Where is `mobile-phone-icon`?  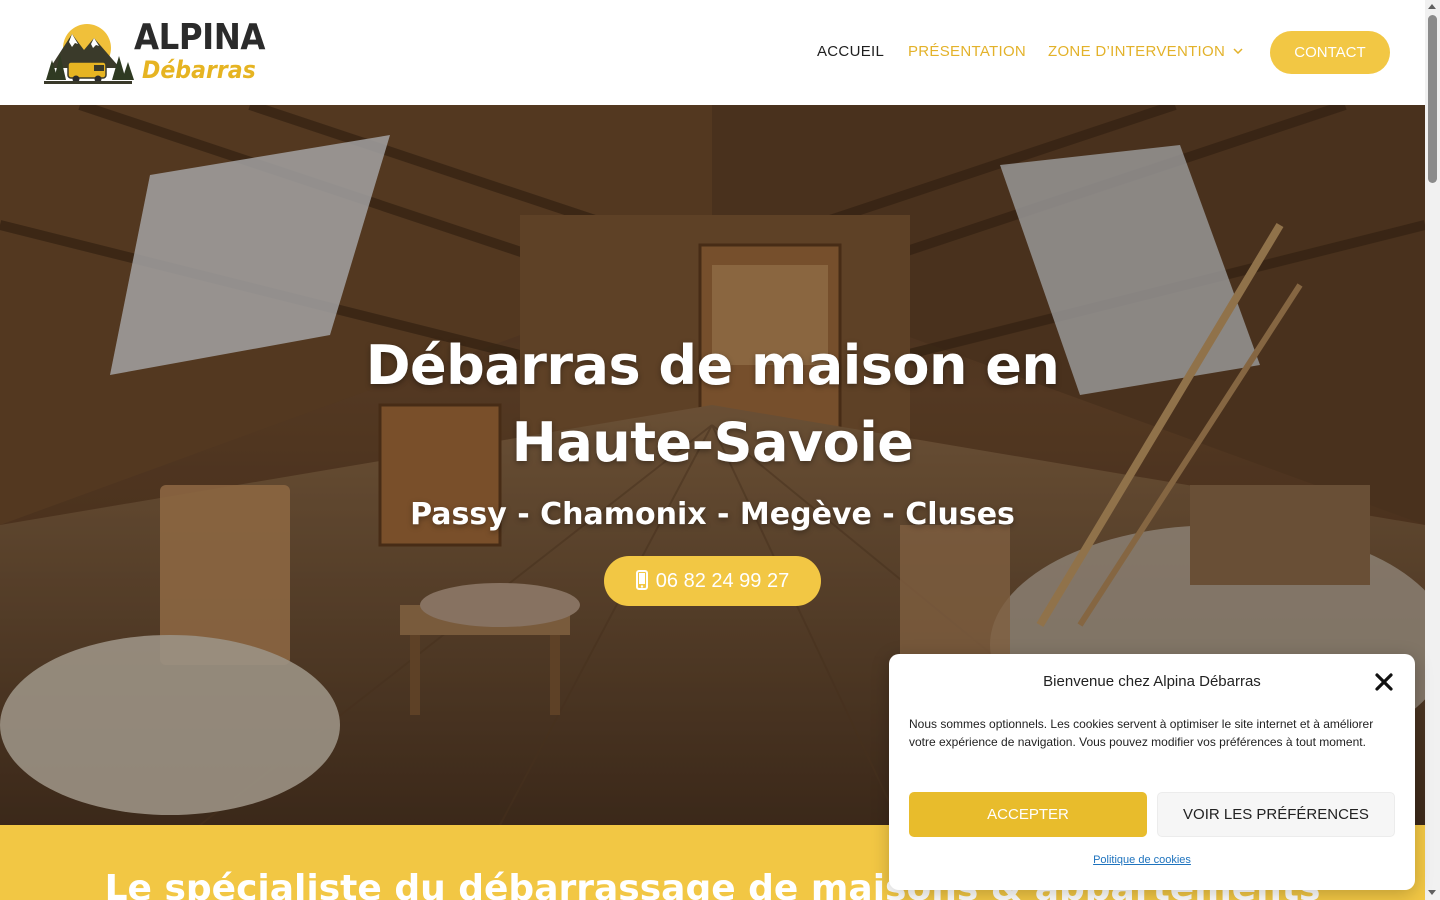
mobile-phone-icon is located at coordinates (641, 580).